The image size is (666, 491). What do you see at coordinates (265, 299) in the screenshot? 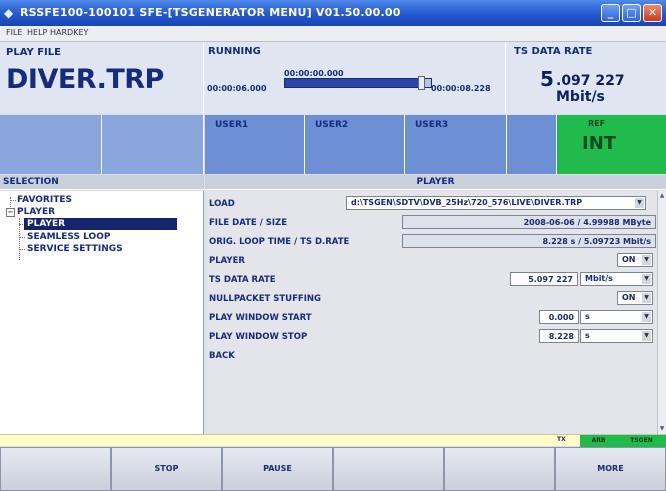
I see `nullpacket-label: NULLPACKET STUFFING` at bounding box center [265, 299].